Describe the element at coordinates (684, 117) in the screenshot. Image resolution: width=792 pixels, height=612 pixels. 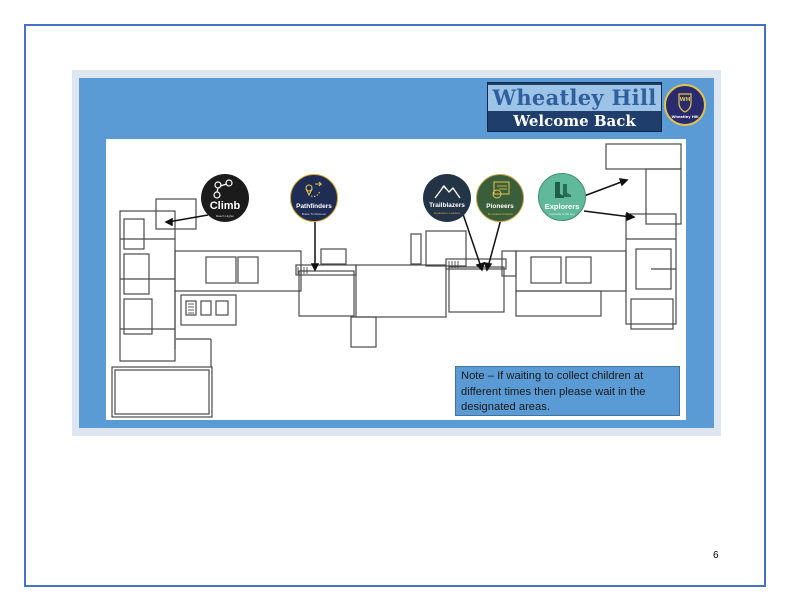
I see `logo-caption: Wheatley Hill` at that location.